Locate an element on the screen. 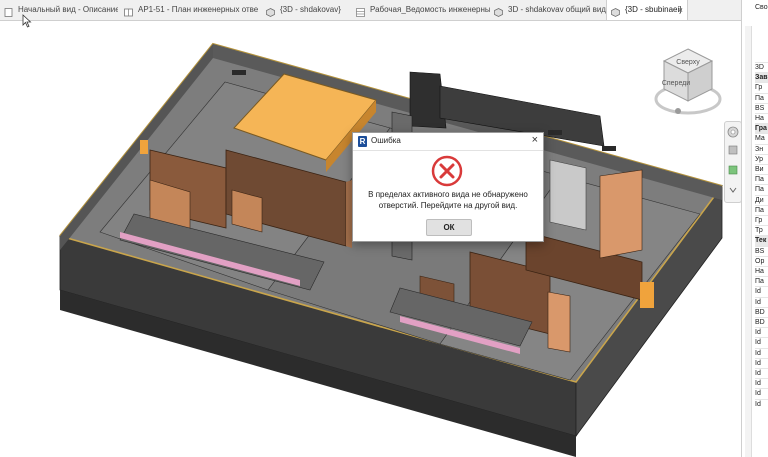  tab-label: 3D - shdakovav общий вид is located at coordinates (557, 9).